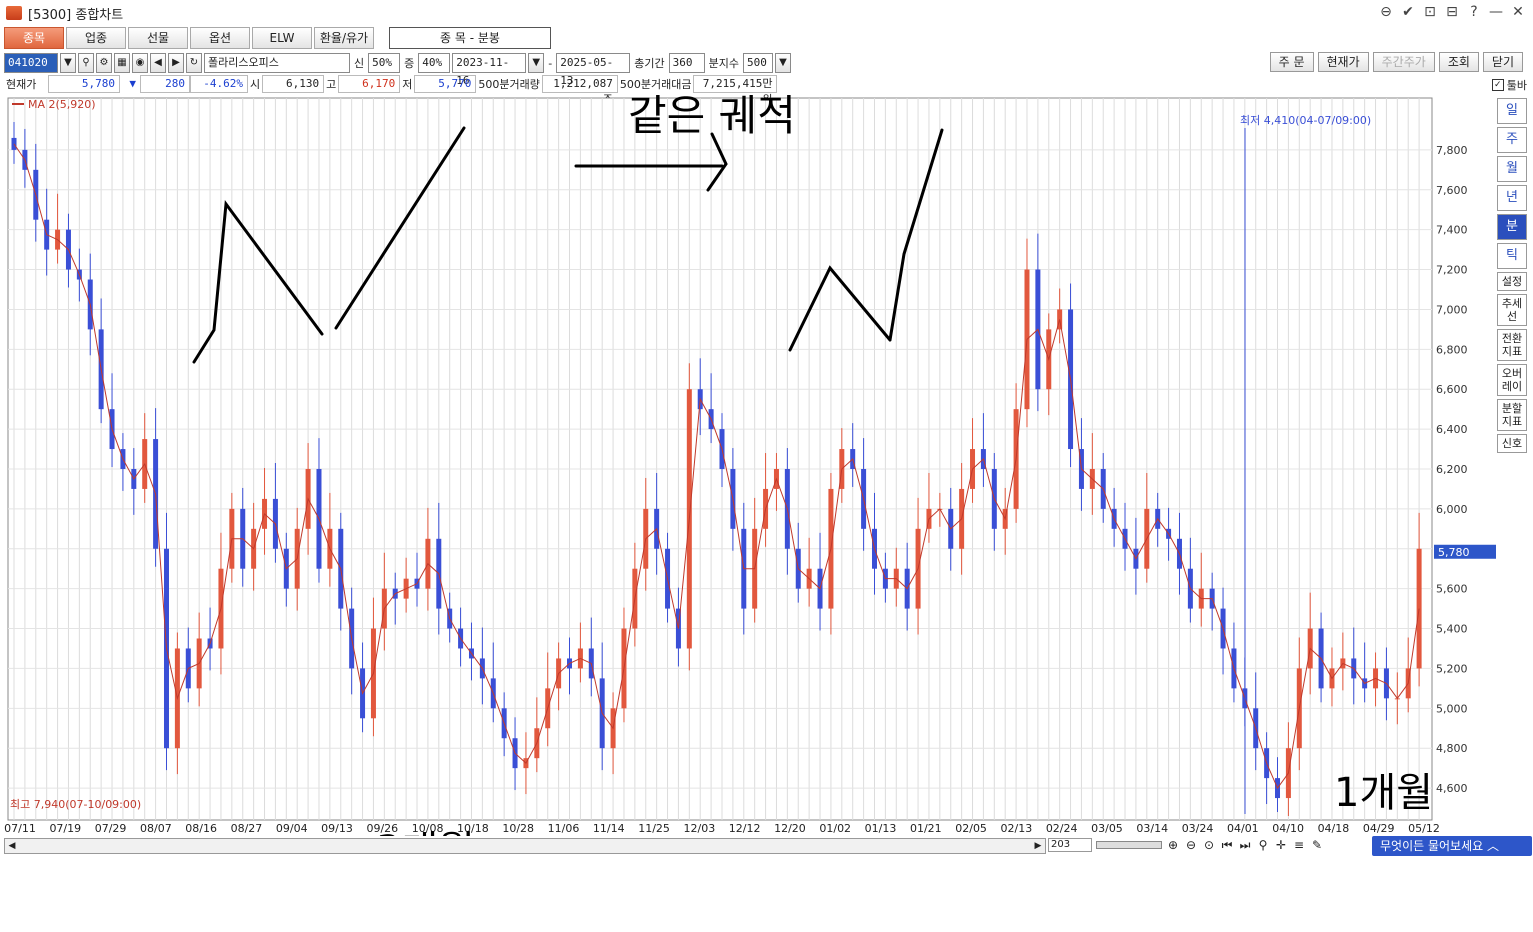  I want to click on sidebar-item-1: 주, so click(1512, 140).